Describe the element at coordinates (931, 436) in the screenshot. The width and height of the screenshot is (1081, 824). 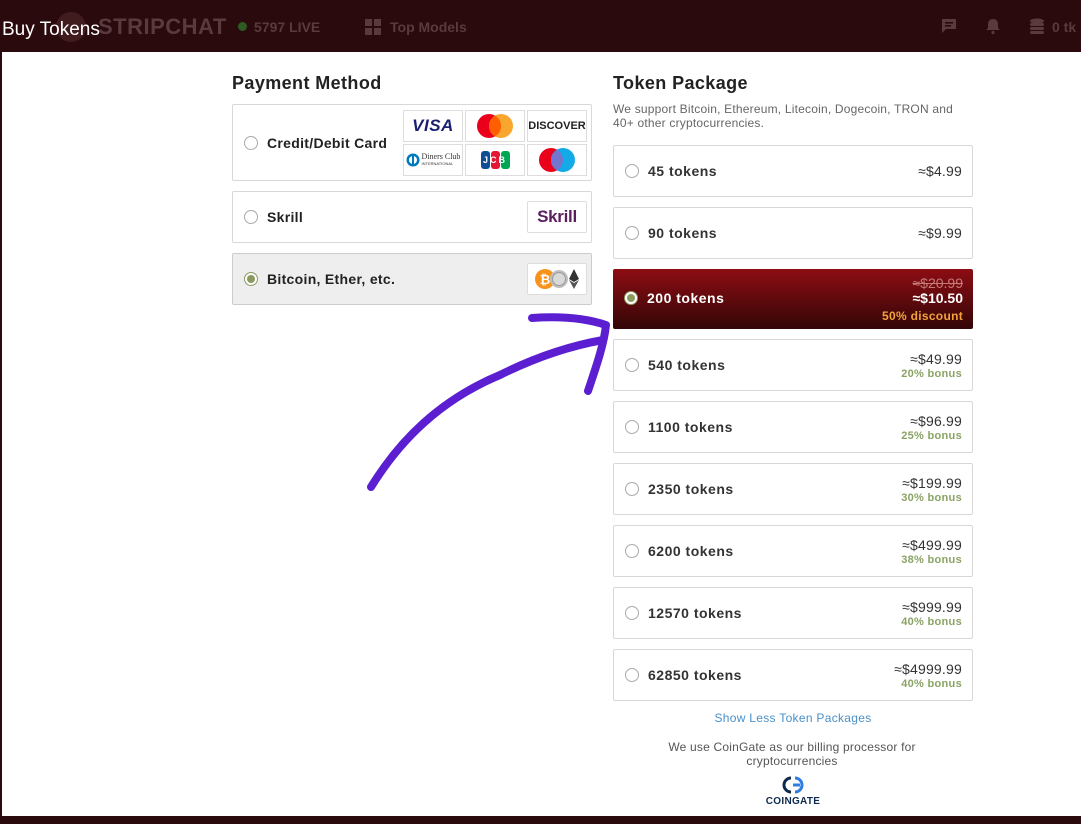
I see `package-bonus: 25% bonus` at that location.